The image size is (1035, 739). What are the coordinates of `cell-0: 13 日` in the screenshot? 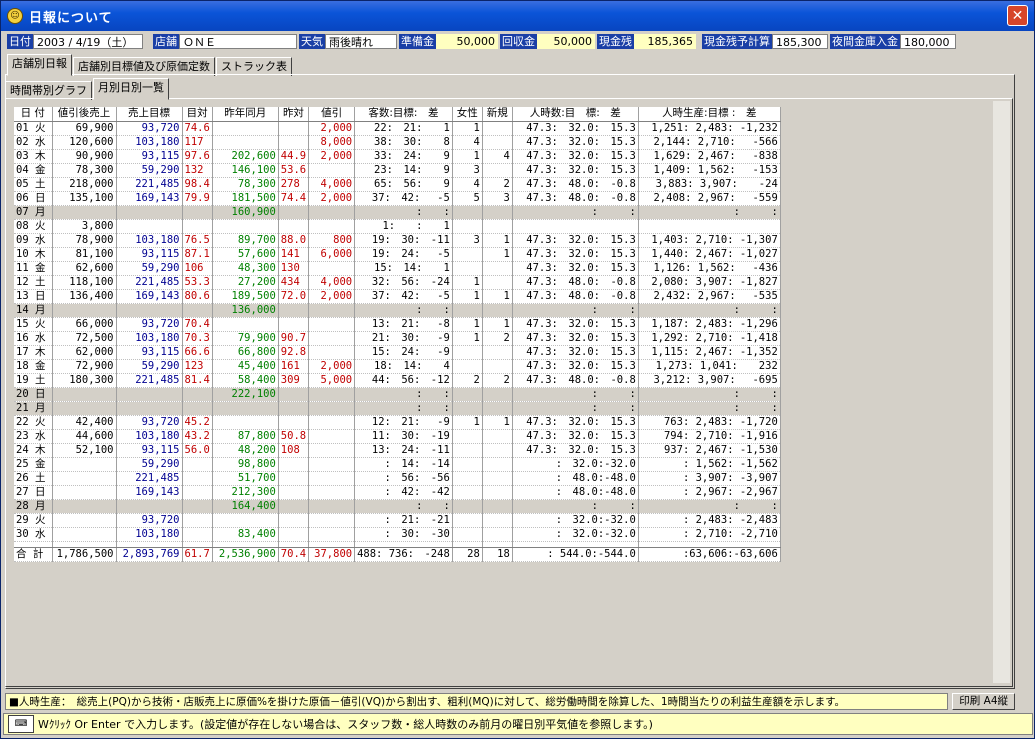 It's located at (33, 296).